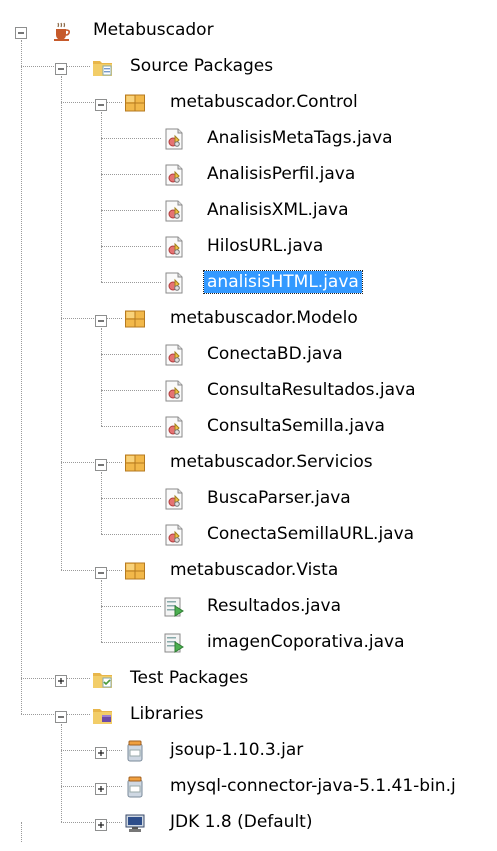 The height and width of the screenshot is (851, 497). What do you see at coordinates (279, 498) in the screenshot?
I see `tree-node-label: BuscaParser.java` at bounding box center [279, 498].